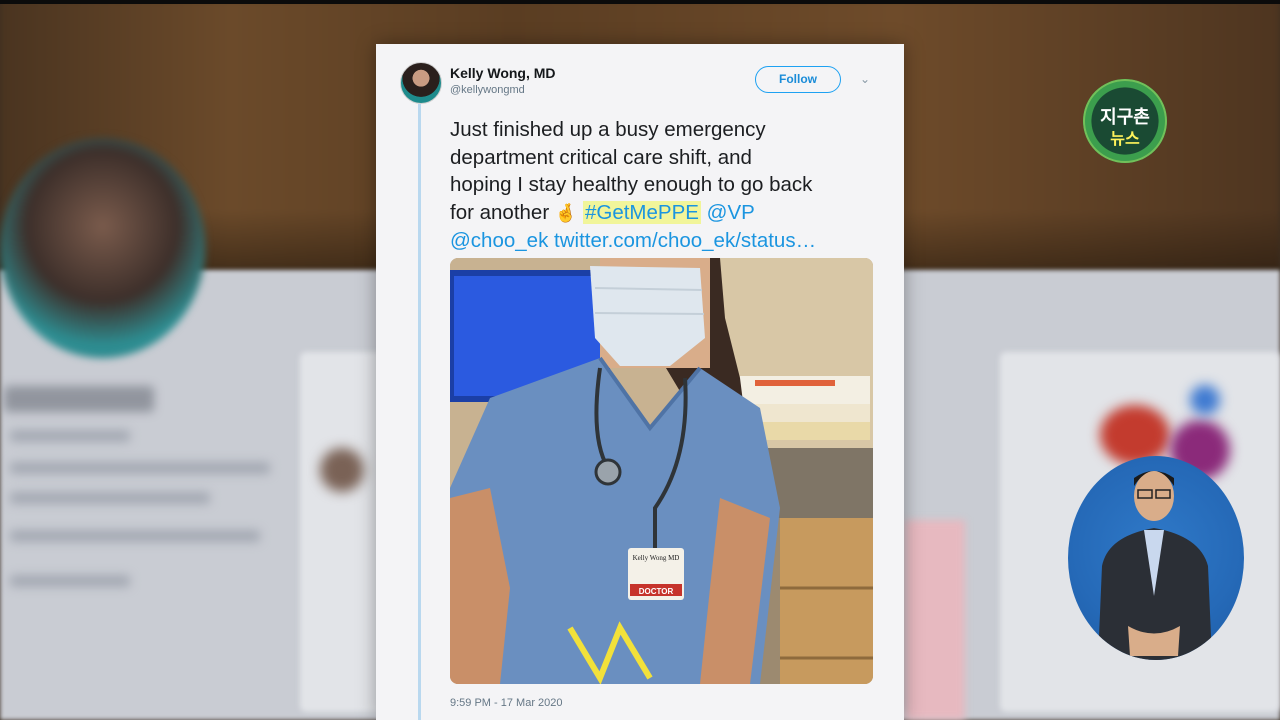  I want to click on photo-paper-stripe, so click(795, 383).